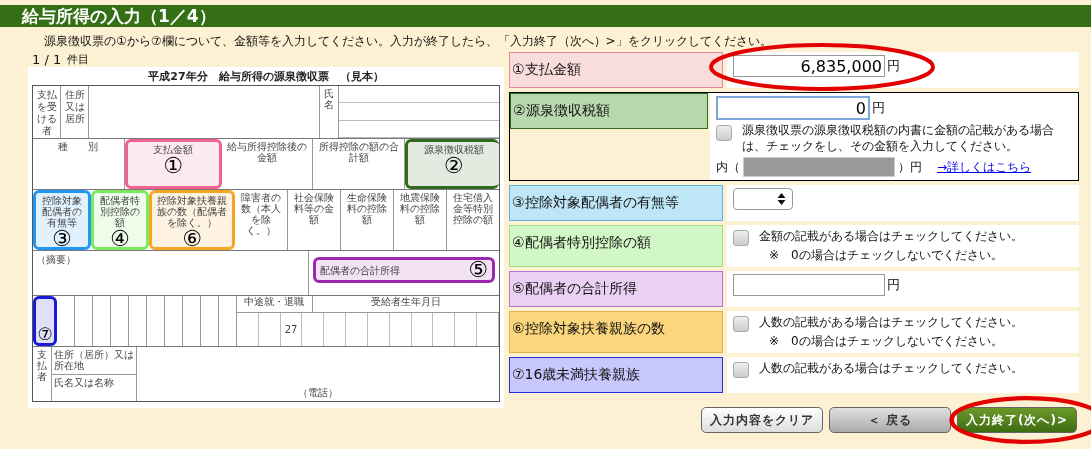  What do you see at coordinates (898, 139) in the screenshot?
I see `checkbox-label: 源泉徴収票の源泉徴収税額の内書に金額の記載がある場合は、チェックをし、その金額を入力してください。` at bounding box center [898, 139].